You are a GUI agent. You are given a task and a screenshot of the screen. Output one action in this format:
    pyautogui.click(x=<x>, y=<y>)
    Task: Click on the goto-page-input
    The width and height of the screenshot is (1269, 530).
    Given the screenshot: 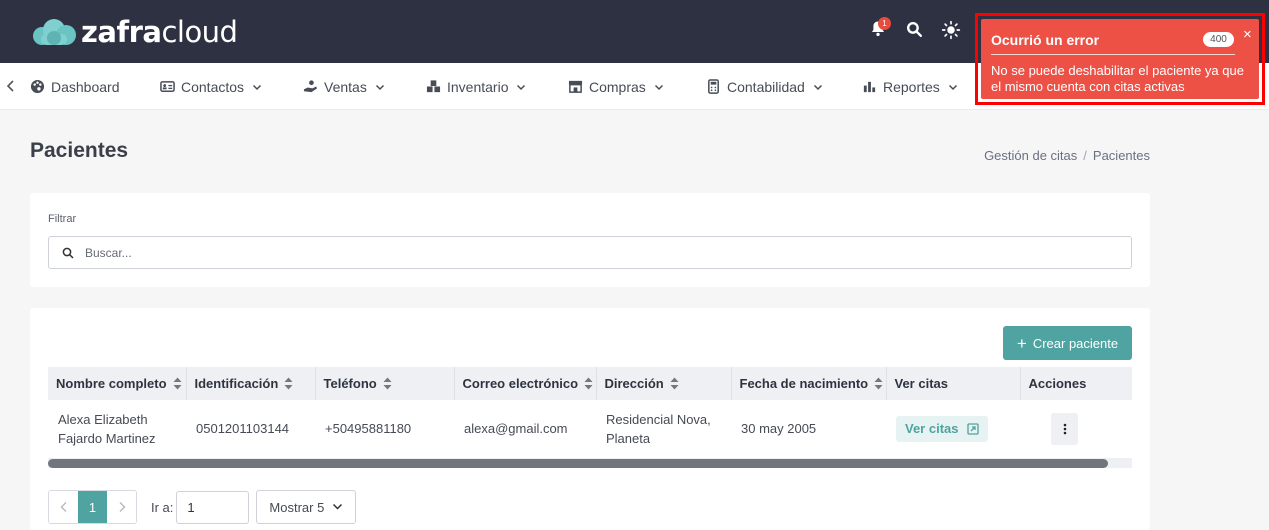 What is the action you would take?
    pyautogui.click(x=213, y=507)
    